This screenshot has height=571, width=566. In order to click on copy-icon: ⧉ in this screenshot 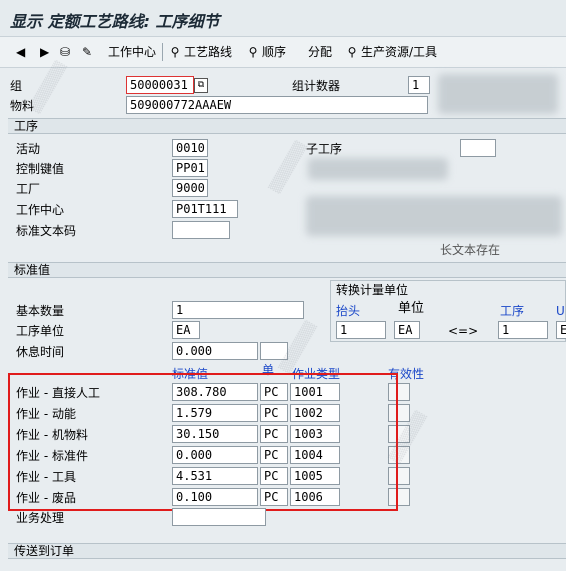, I will do `click(201, 85)`.